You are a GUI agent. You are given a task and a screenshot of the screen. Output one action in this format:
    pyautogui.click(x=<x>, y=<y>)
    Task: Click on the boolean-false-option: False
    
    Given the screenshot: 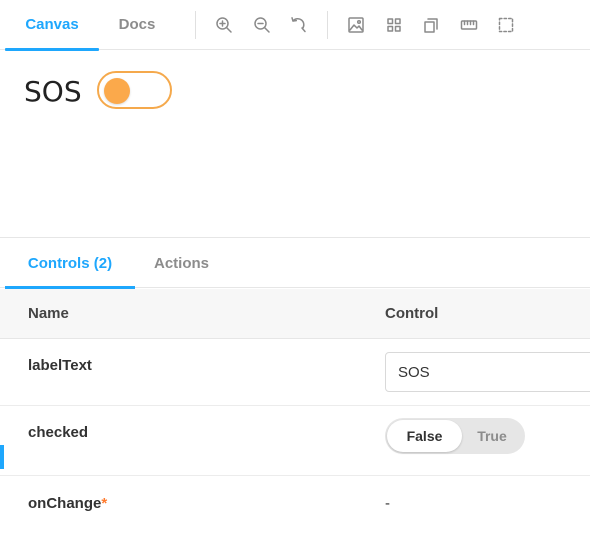 What is the action you would take?
    pyautogui.click(x=424, y=436)
    